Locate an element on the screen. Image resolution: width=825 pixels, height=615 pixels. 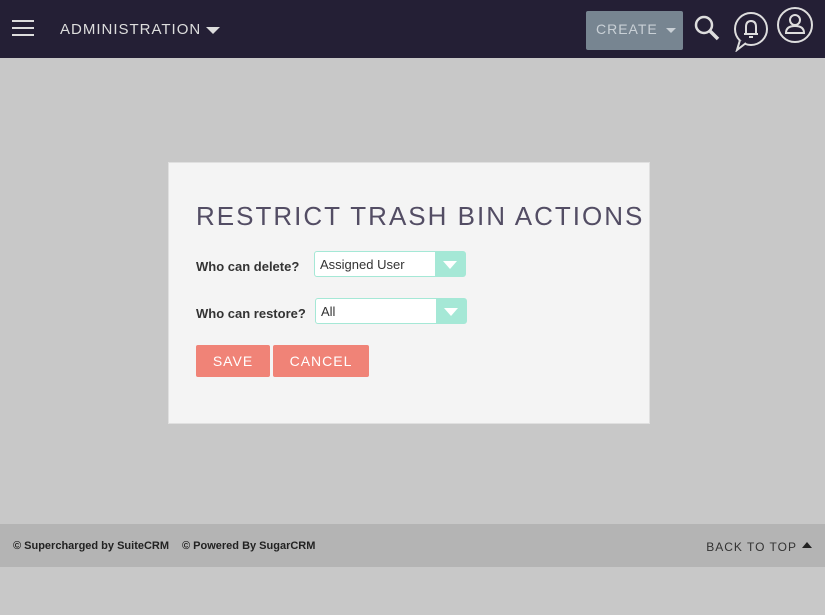
restore-label: Who can restore? is located at coordinates (251, 313).